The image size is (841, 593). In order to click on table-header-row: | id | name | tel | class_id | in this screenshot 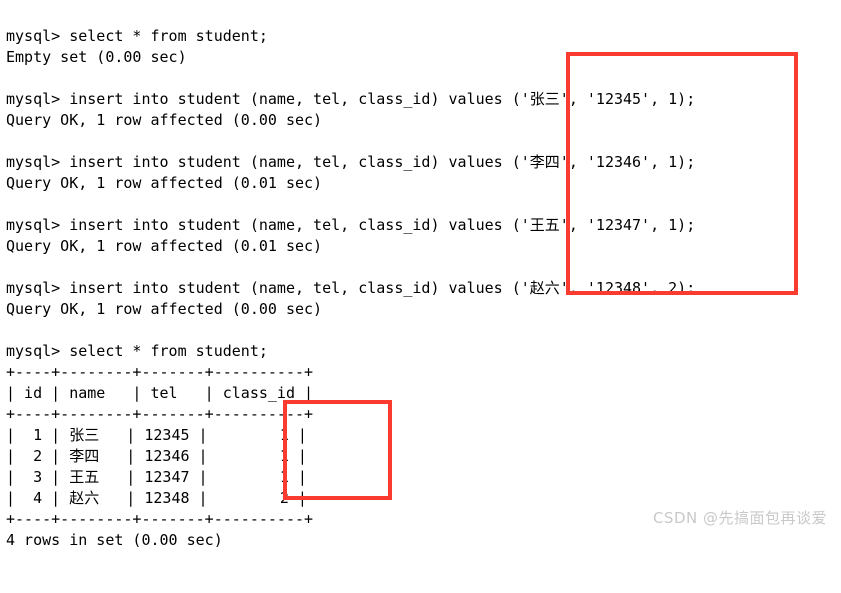, I will do `click(160, 393)`.